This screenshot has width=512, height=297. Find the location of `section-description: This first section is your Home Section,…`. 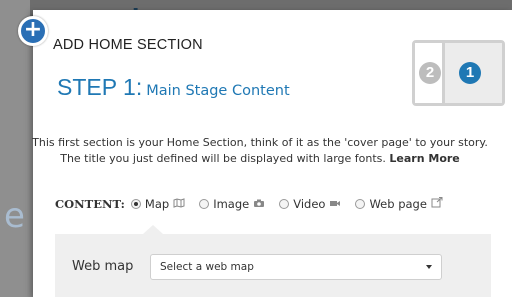

section-description: This first section is your Home Section,… is located at coordinates (260, 151).